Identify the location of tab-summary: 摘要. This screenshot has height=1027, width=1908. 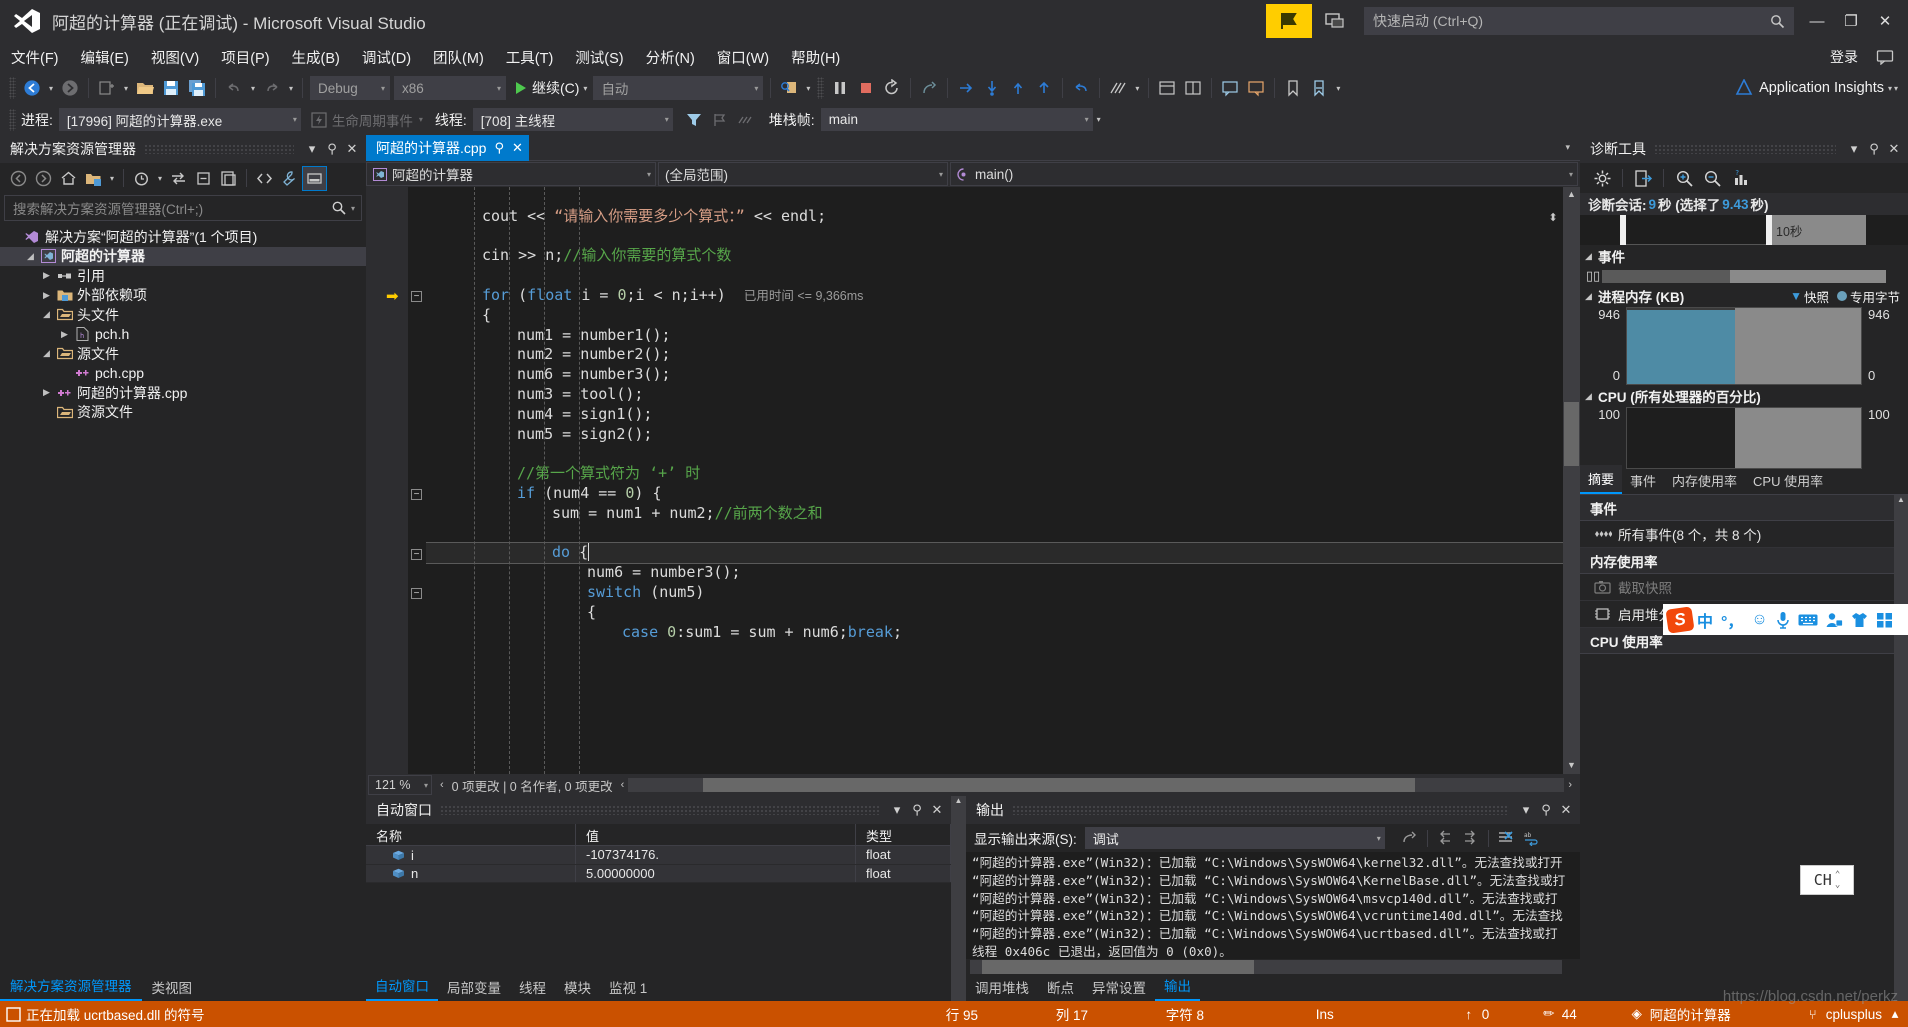
(1601, 479).